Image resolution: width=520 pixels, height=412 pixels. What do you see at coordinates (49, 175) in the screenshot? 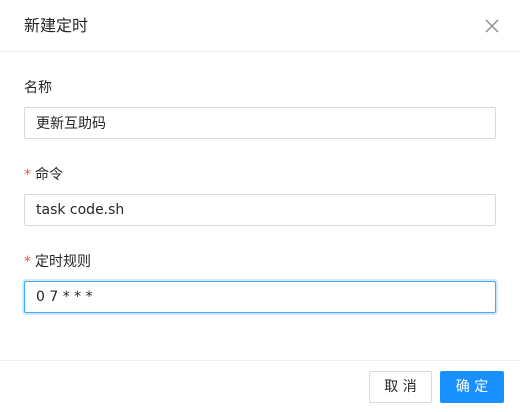
I see `command-label: 命令` at bounding box center [49, 175].